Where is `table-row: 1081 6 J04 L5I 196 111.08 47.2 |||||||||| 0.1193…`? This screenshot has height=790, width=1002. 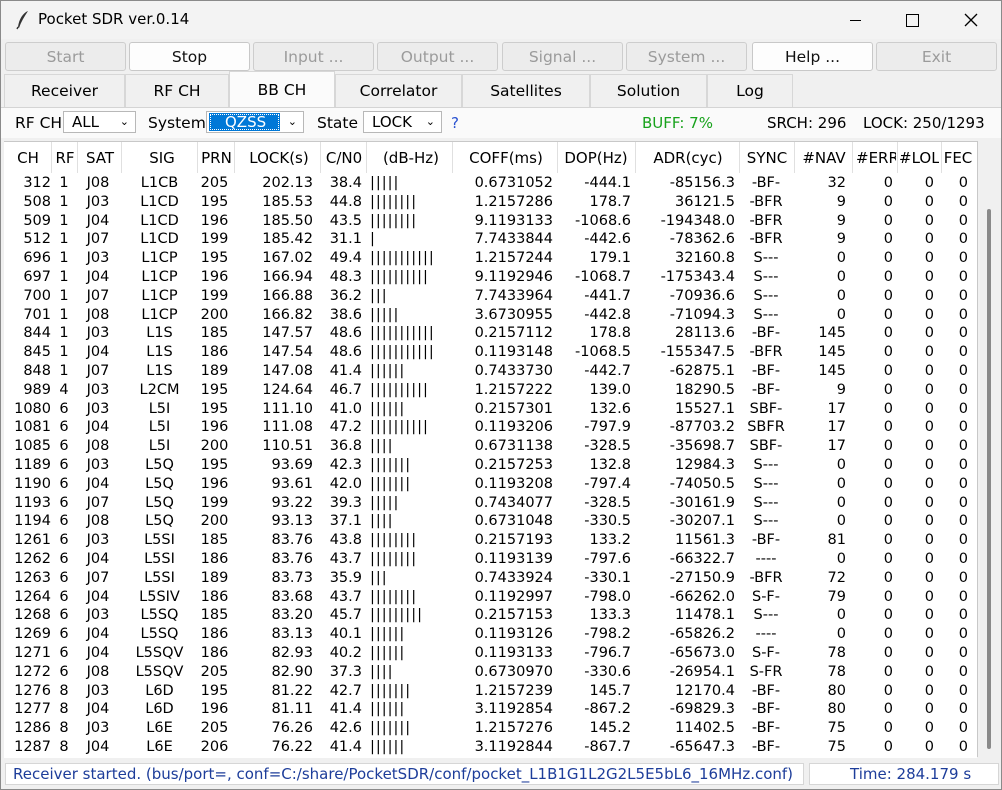 table-row: 1081 6 J04 L5I 196 111.08 47.2 |||||||||| 0.1193… is located at coordinates (490, 427).